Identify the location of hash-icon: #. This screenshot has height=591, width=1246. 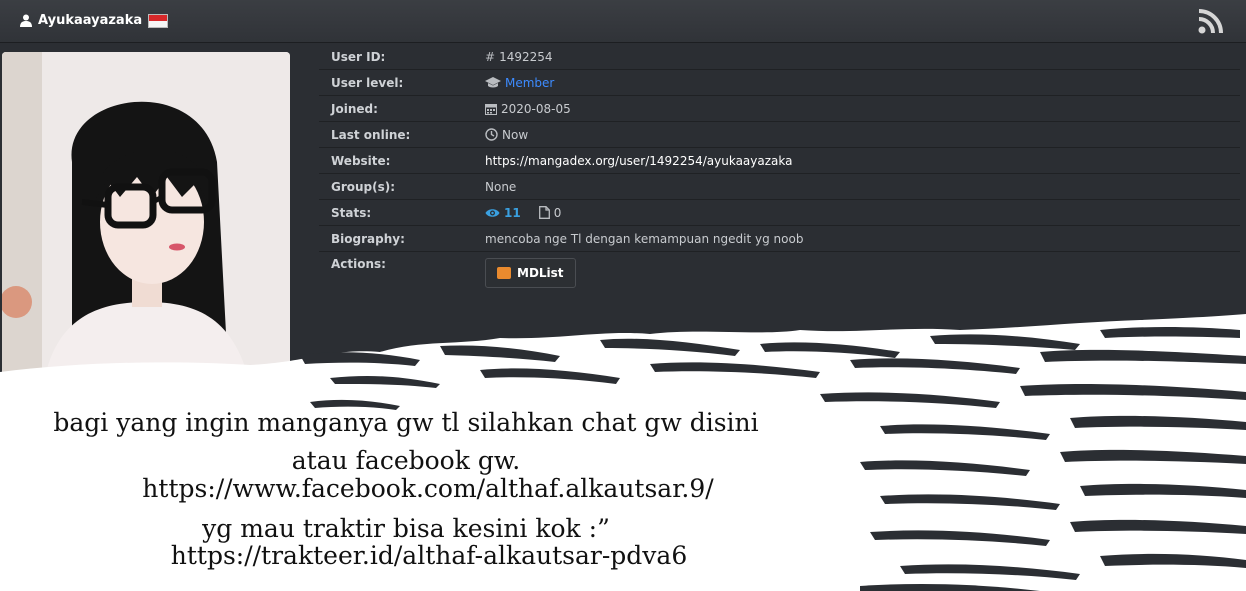
(490, 56).